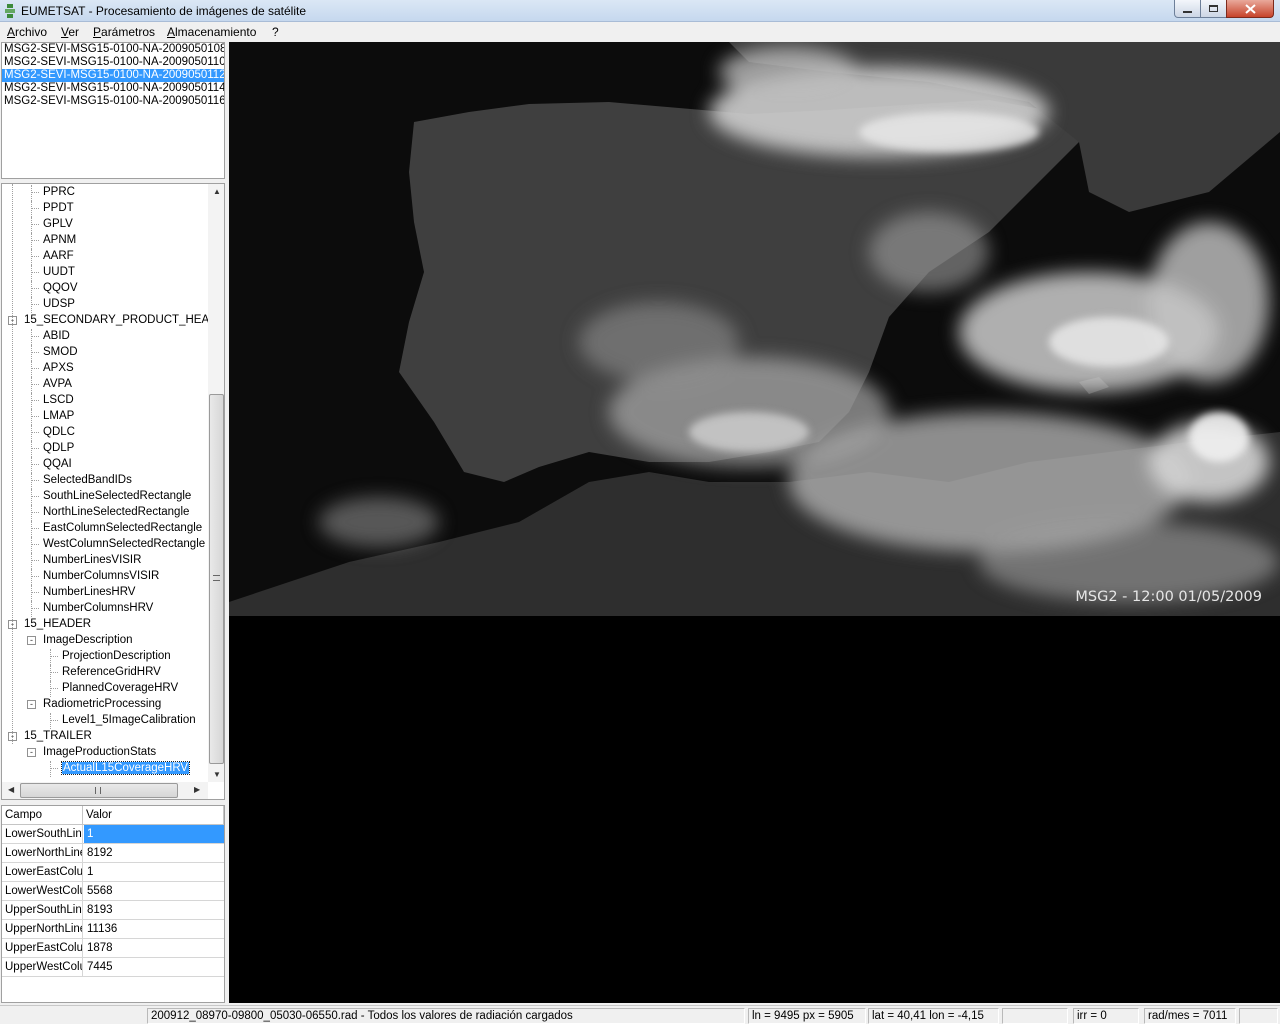 Image resolution: width=1280 pixels, height=1024 pixels. What do you see at coordinates (120, 688) in the screenshot?
I see `tree-node: PlannedCoverageHRV` at bounding box center [120, 688].